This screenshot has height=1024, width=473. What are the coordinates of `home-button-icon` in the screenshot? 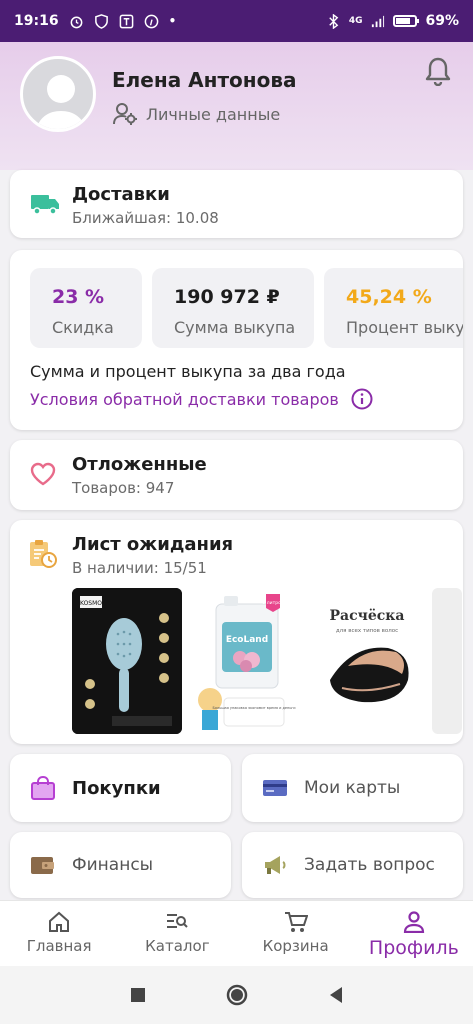 It's located at (237, 995).